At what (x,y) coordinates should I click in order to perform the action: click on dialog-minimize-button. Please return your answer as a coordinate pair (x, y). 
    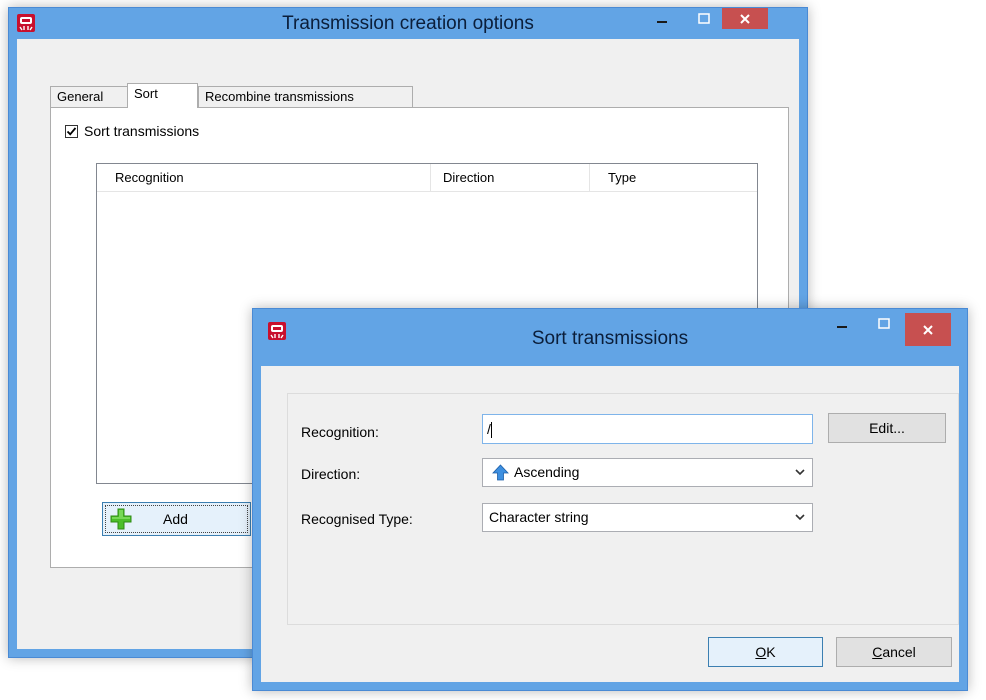
    Looking at the image, I should click on (842, 323).